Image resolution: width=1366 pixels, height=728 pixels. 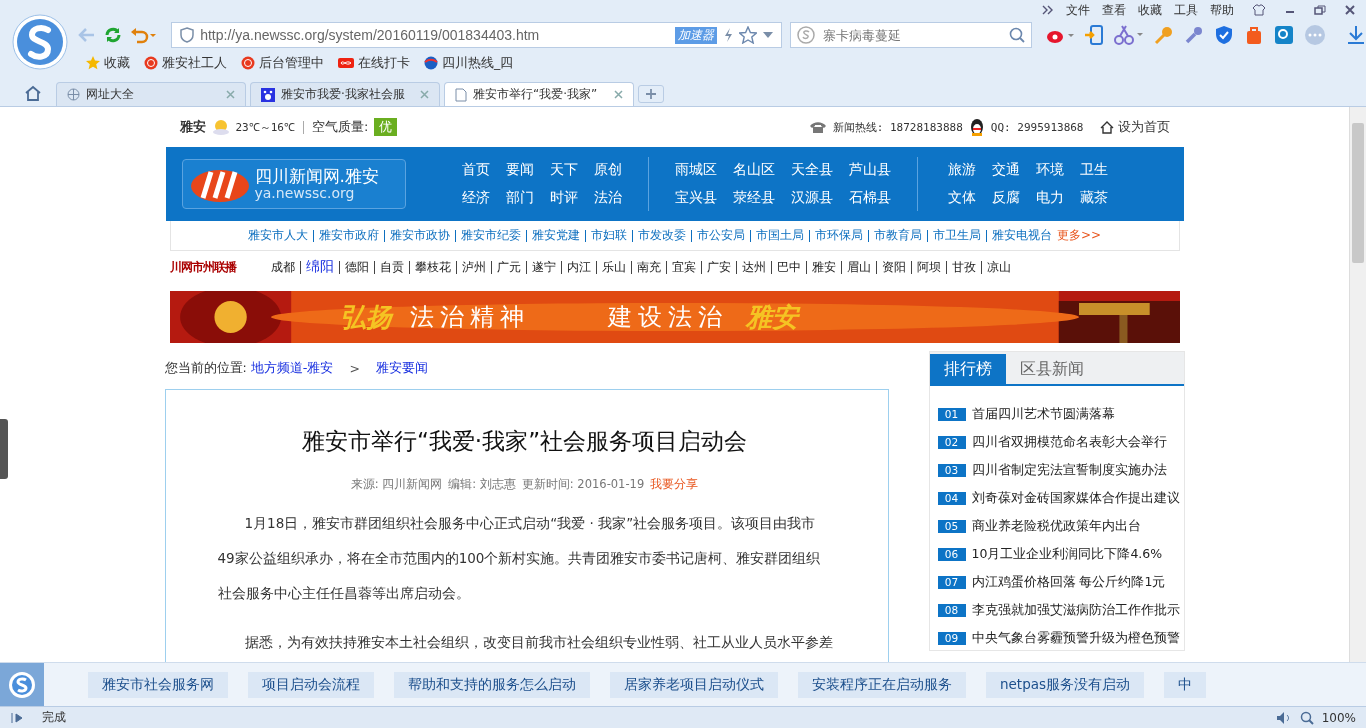 I want to click on suggestion-chip: 安装程序正在启动服务, so click(x=882, y=684).